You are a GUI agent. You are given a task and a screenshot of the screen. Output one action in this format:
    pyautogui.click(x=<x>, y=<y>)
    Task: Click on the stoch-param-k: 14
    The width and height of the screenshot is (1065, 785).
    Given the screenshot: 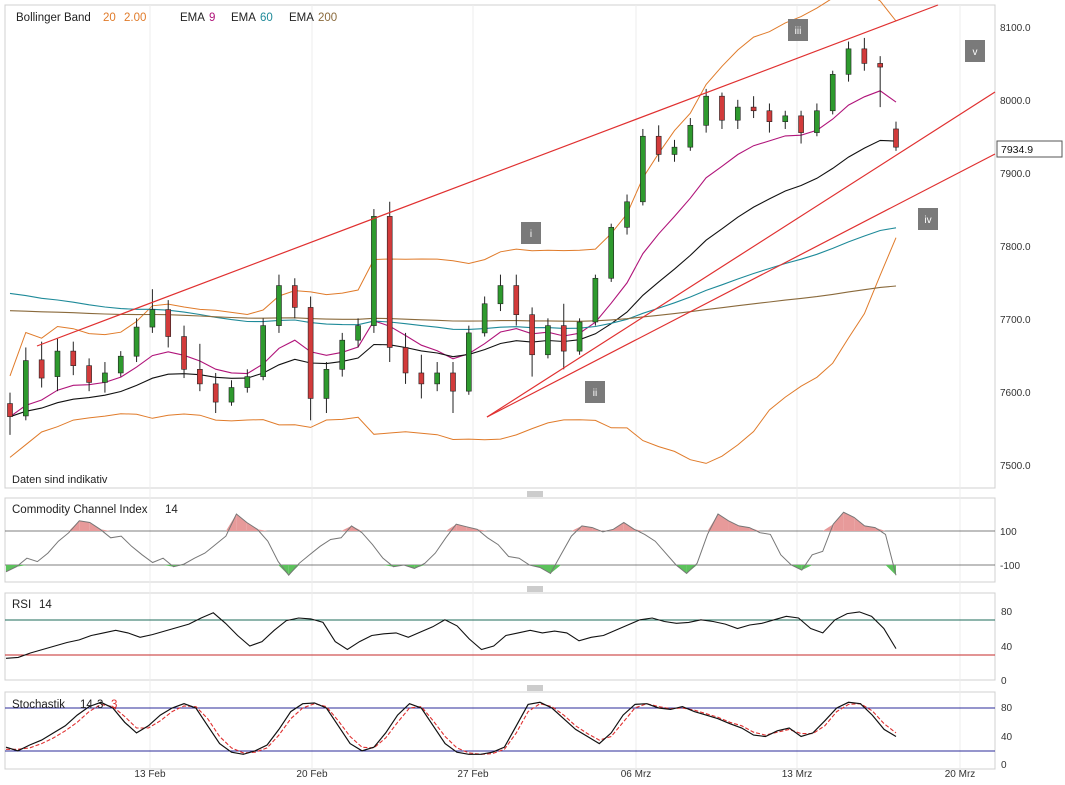 What is the action you would take?
    pyautogui.click(x=86, y=705)
    